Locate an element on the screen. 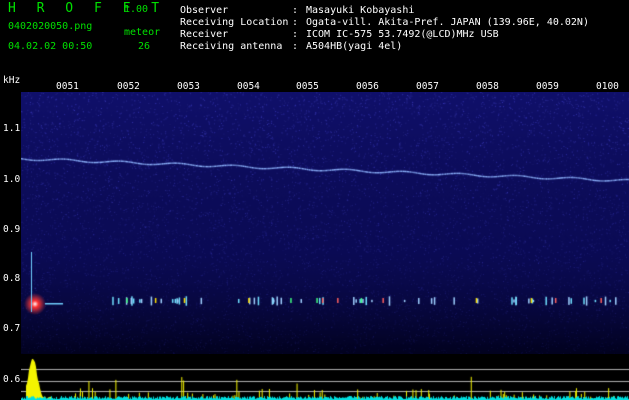  meteor-count: 26 is located at coordinates (144, 46).